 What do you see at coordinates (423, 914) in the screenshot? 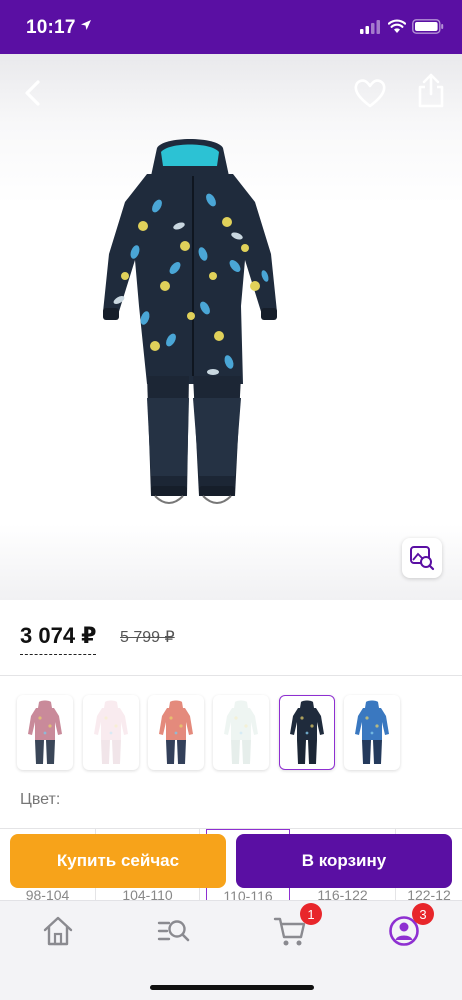
I see `profile-badge: 3` at bounding box center [423, 914].